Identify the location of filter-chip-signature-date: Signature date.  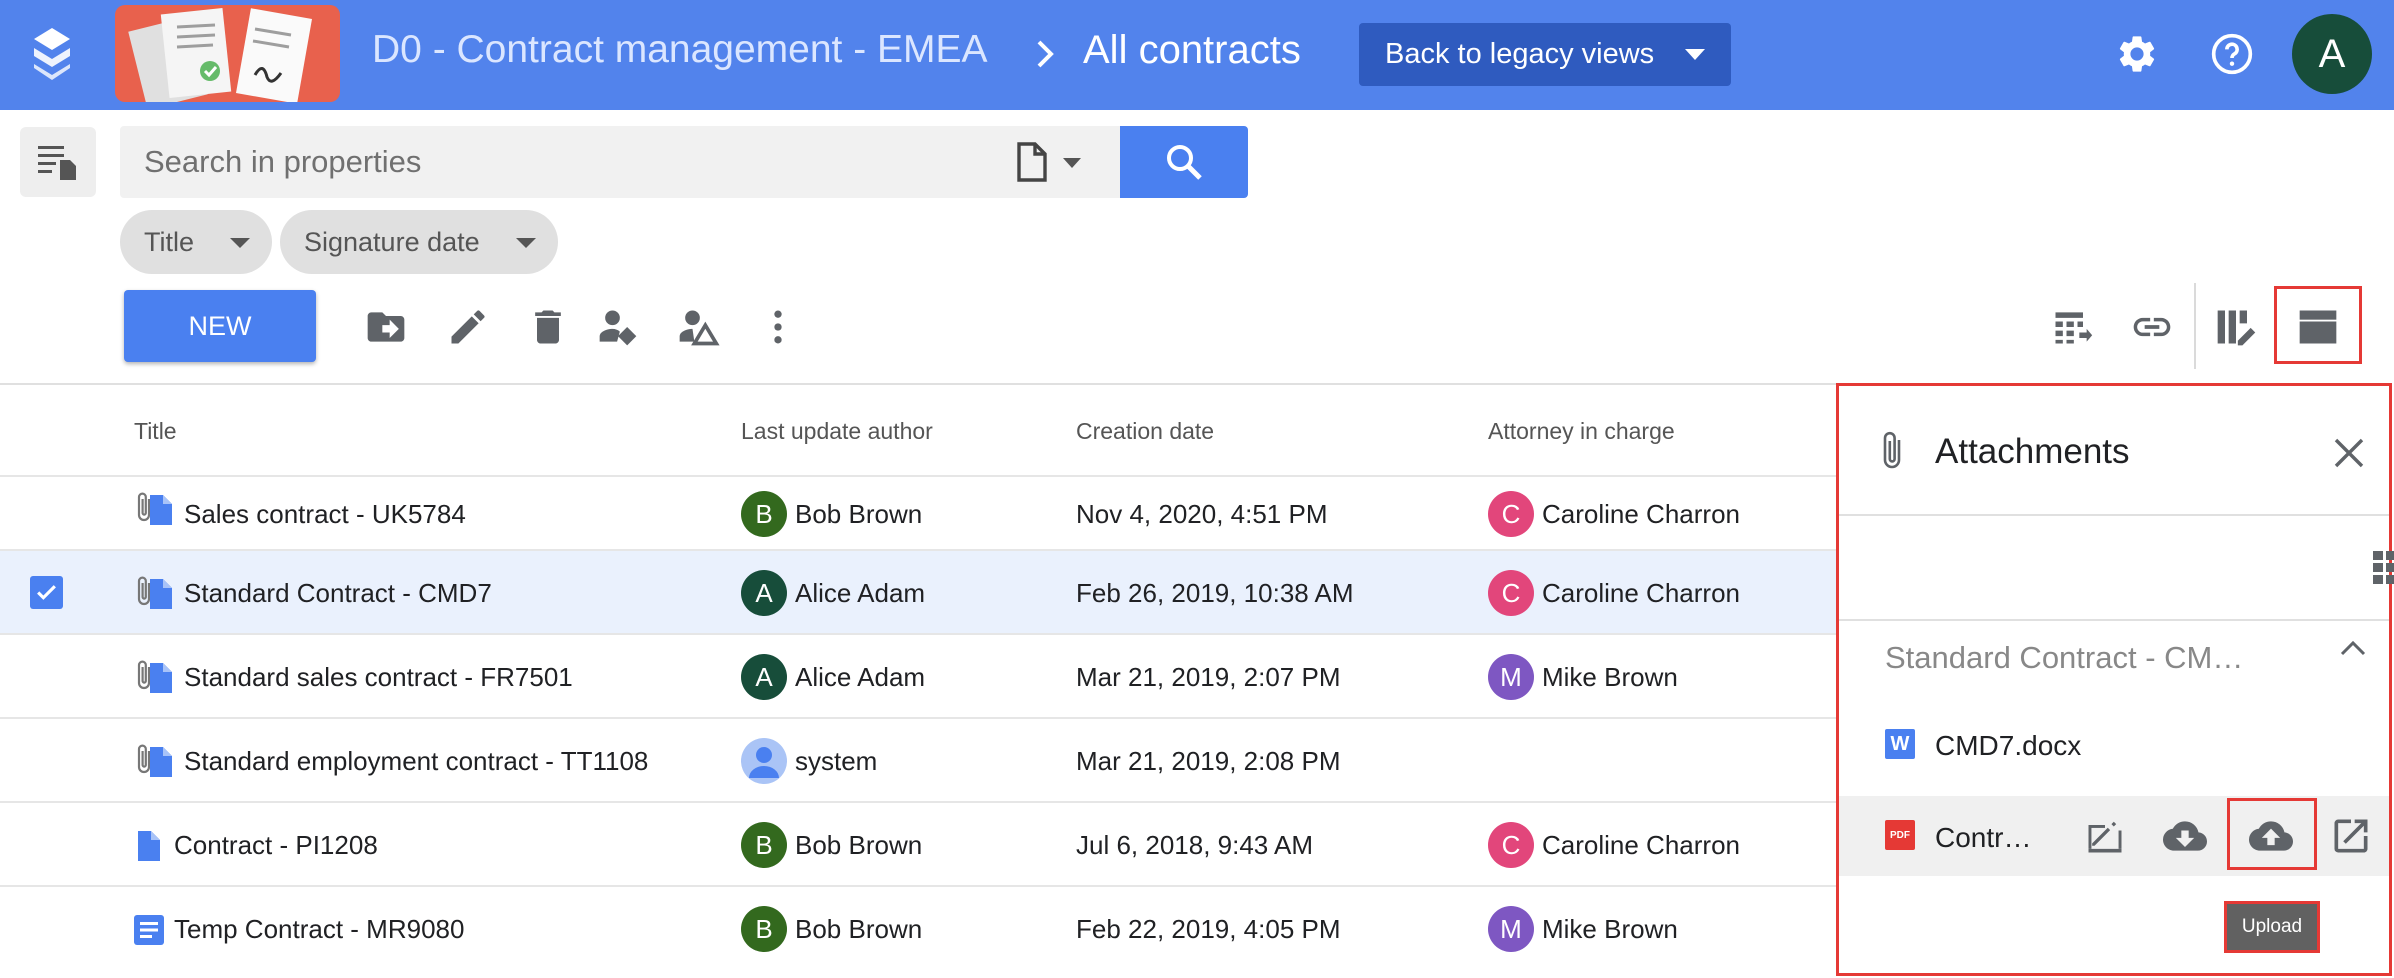
(419, 242).